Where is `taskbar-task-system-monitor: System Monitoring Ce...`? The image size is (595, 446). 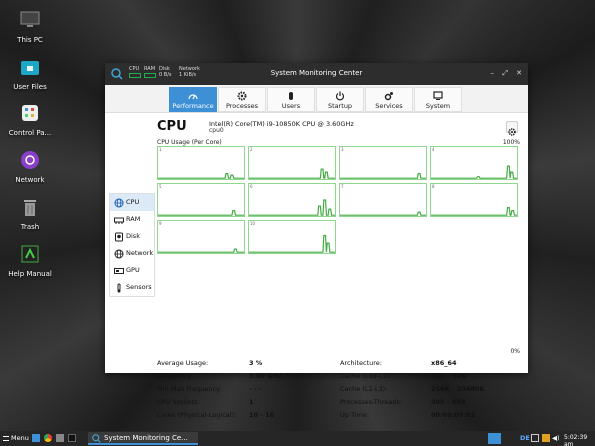 taskbar-task-system-monitor: System Monitoring Ce... is located at coordinates (143, 438).